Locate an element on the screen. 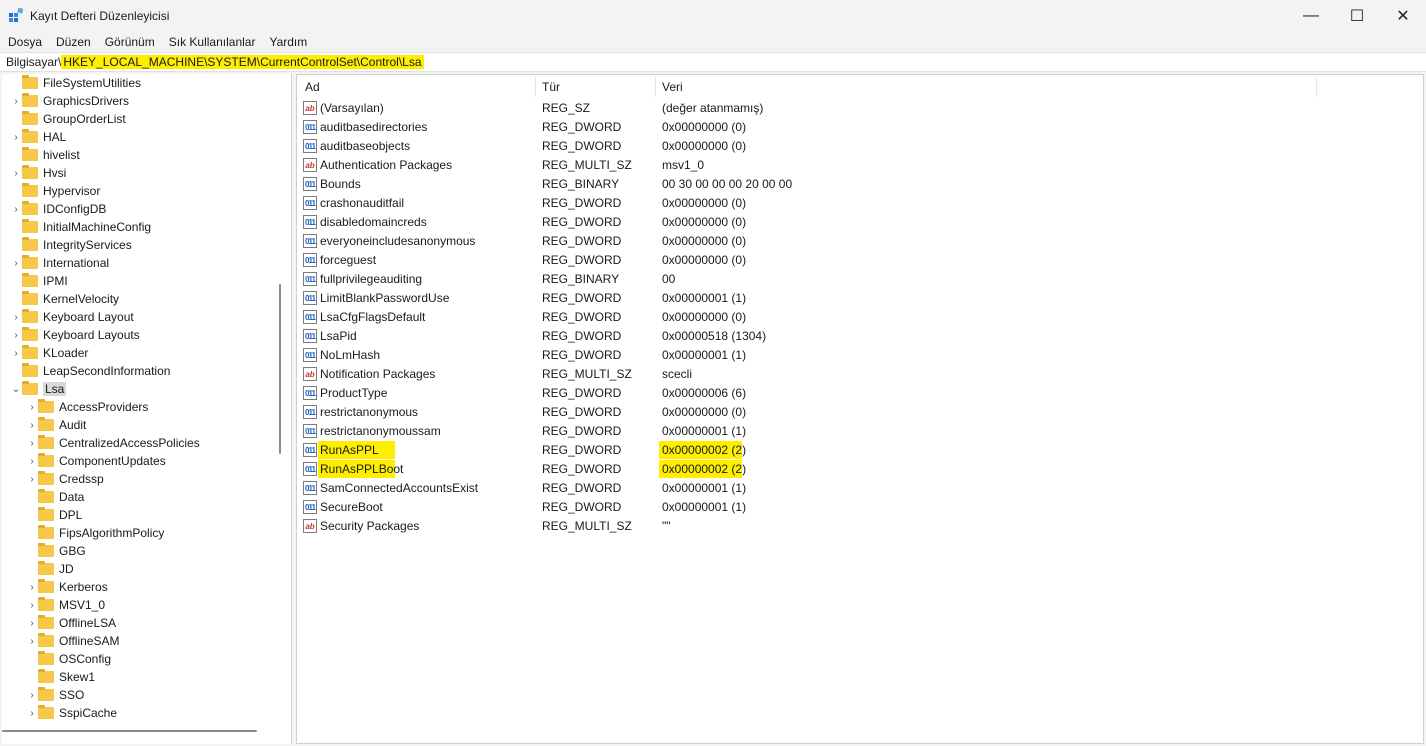  tree-item: IPMI is located at coordinates (137, 281).